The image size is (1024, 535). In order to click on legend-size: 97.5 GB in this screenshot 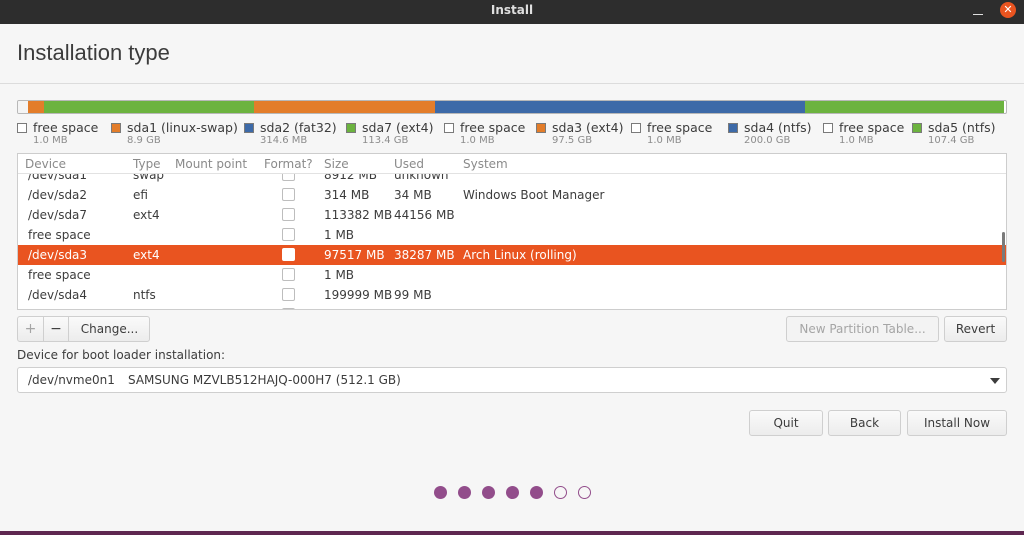, I will do `click(572, 140)`.